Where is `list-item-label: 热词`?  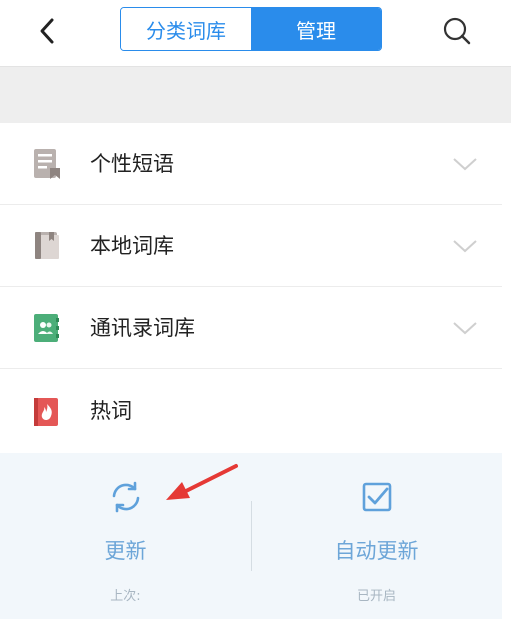
list-item-label: 热词 is located at coordinates (111, 411).